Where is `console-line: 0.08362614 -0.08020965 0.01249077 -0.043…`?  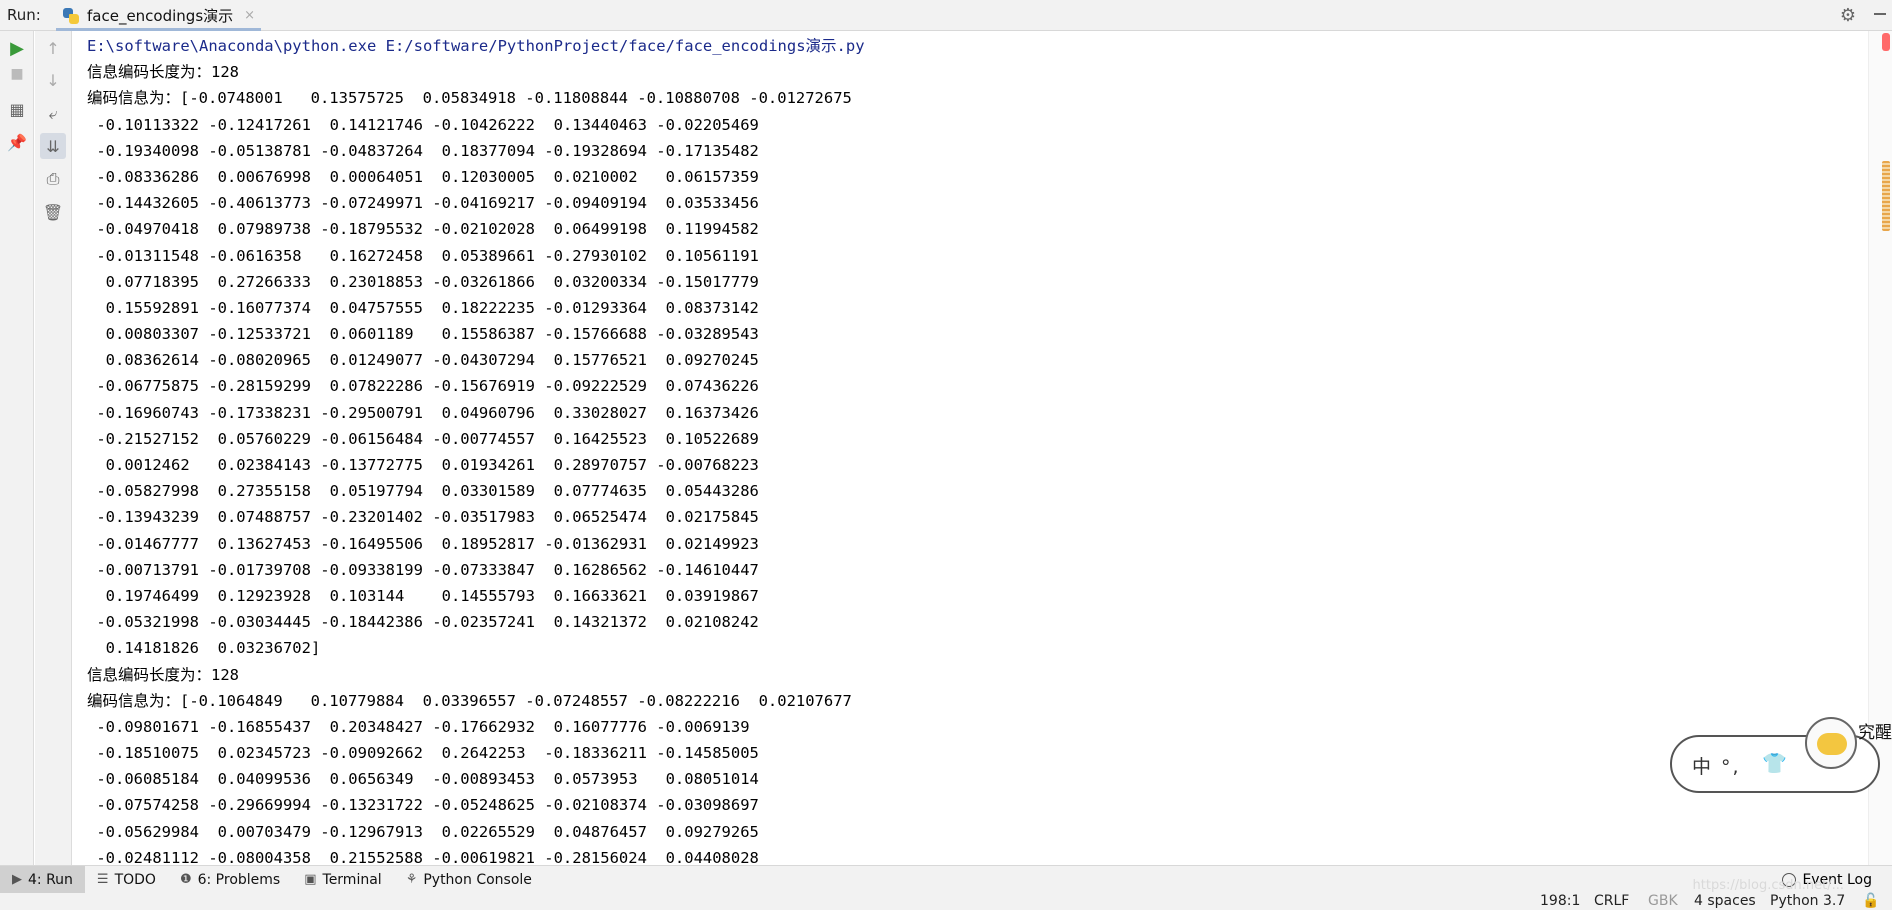 console-line: 0.08362614 -0.08020965 0.01249077 -0.043… is located at coordinates (423, 360).